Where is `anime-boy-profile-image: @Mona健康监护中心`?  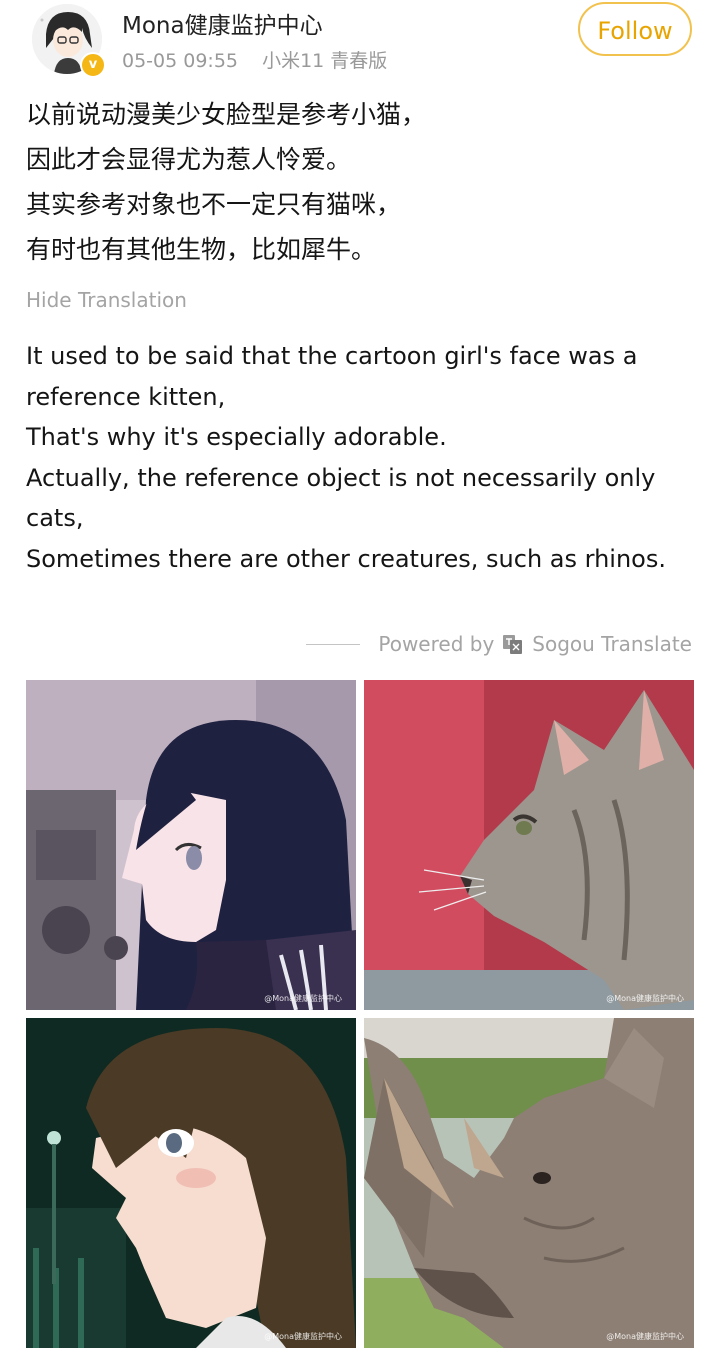
anime-boy-profile-image: @Mona健康监护中心 is located at coordinates (191, 1183).